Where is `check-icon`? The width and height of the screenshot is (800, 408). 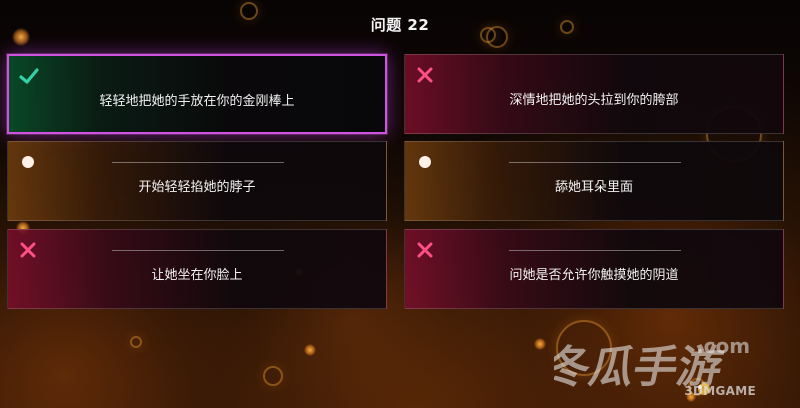
check-icon is located at coordinates (29, 76).